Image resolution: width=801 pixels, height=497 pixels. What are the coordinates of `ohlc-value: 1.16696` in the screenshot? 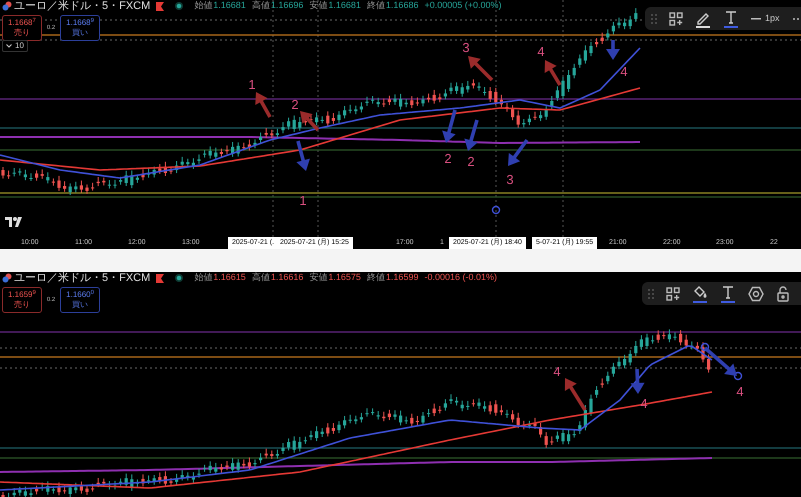 It's located at (287, 6).